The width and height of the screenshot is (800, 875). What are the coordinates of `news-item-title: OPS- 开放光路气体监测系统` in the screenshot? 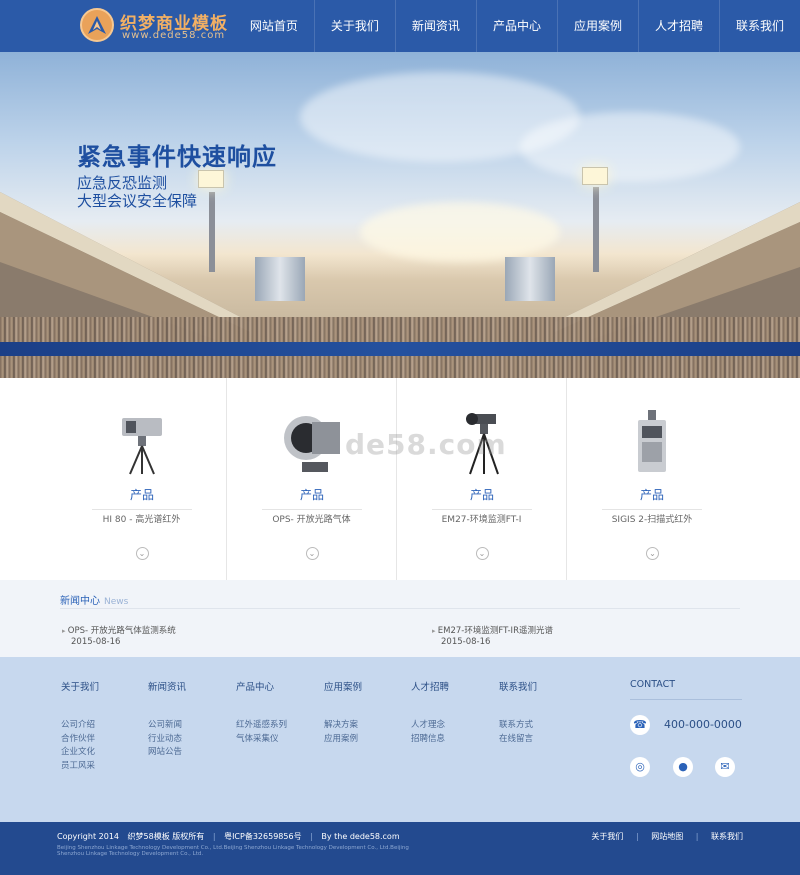 It's located at (222, 630).